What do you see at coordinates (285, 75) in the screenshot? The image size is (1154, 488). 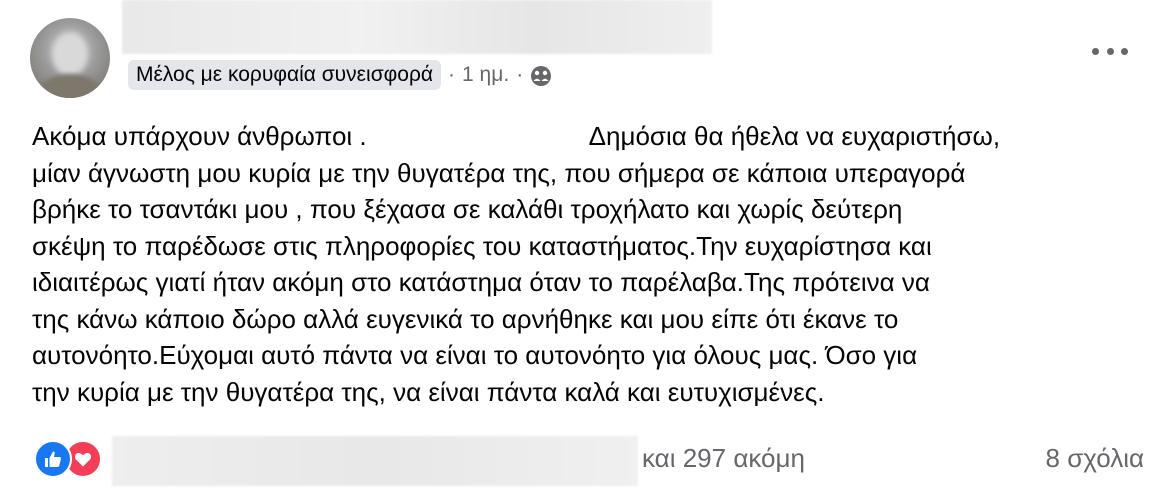 I see `top-contributor-badge: Μέλος με κορυφαία συνεισφορά` at bounding box center [285, 75].